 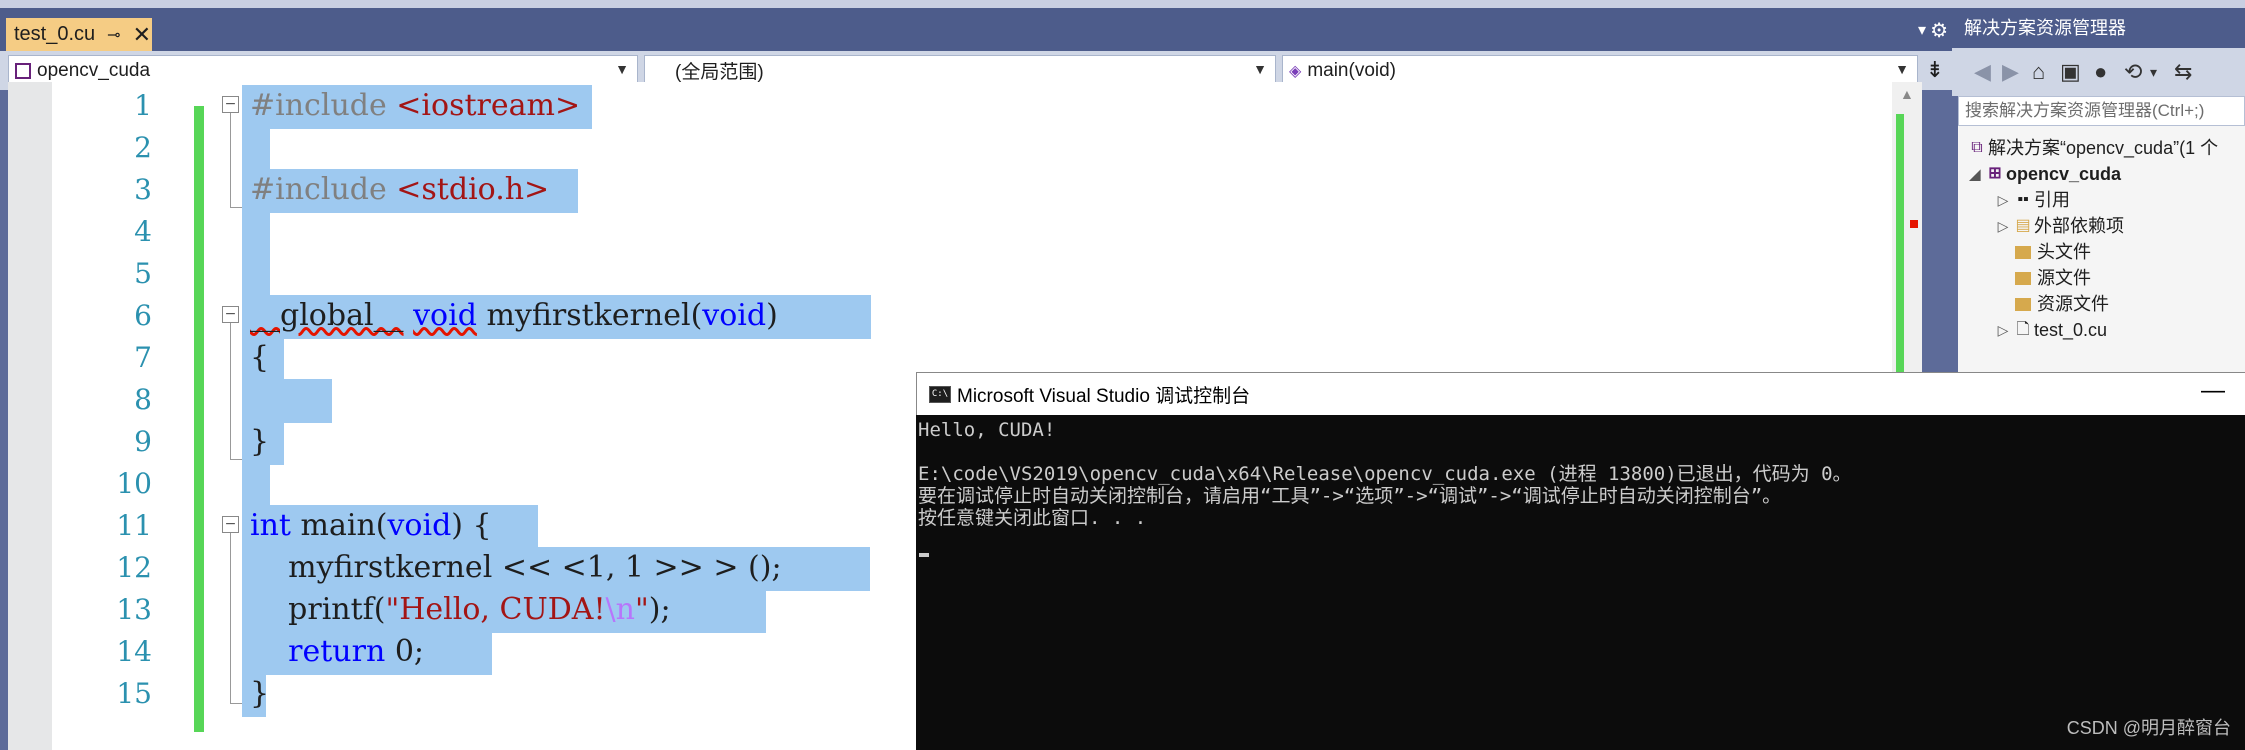 What do you see at coordinates (2064, 252) in the screenshot?
I see `tree-item-label: 头文件` at bounding box center [2064, 252].